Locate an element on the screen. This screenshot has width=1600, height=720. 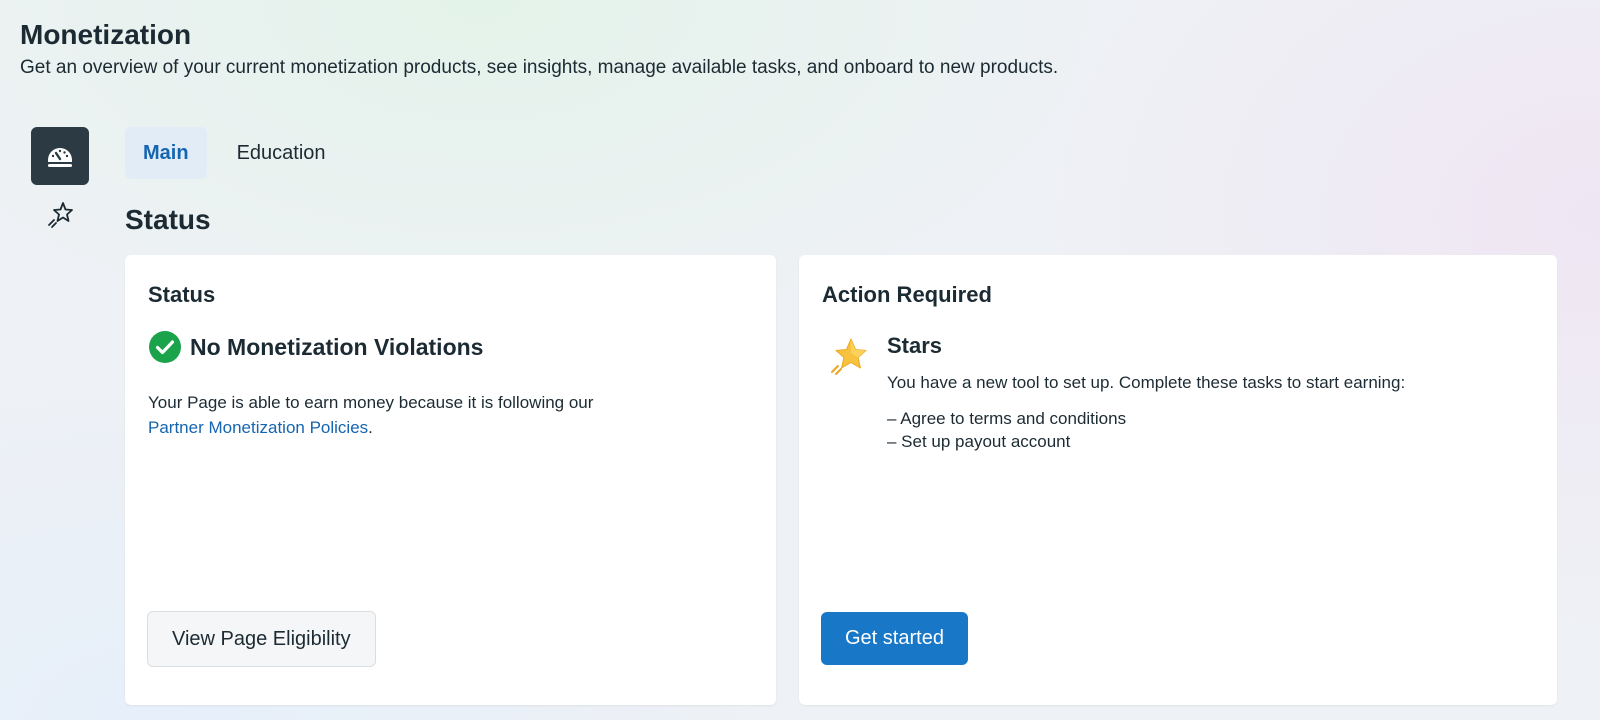
tab-bar: Main Education is located at coordinates (234, 153).